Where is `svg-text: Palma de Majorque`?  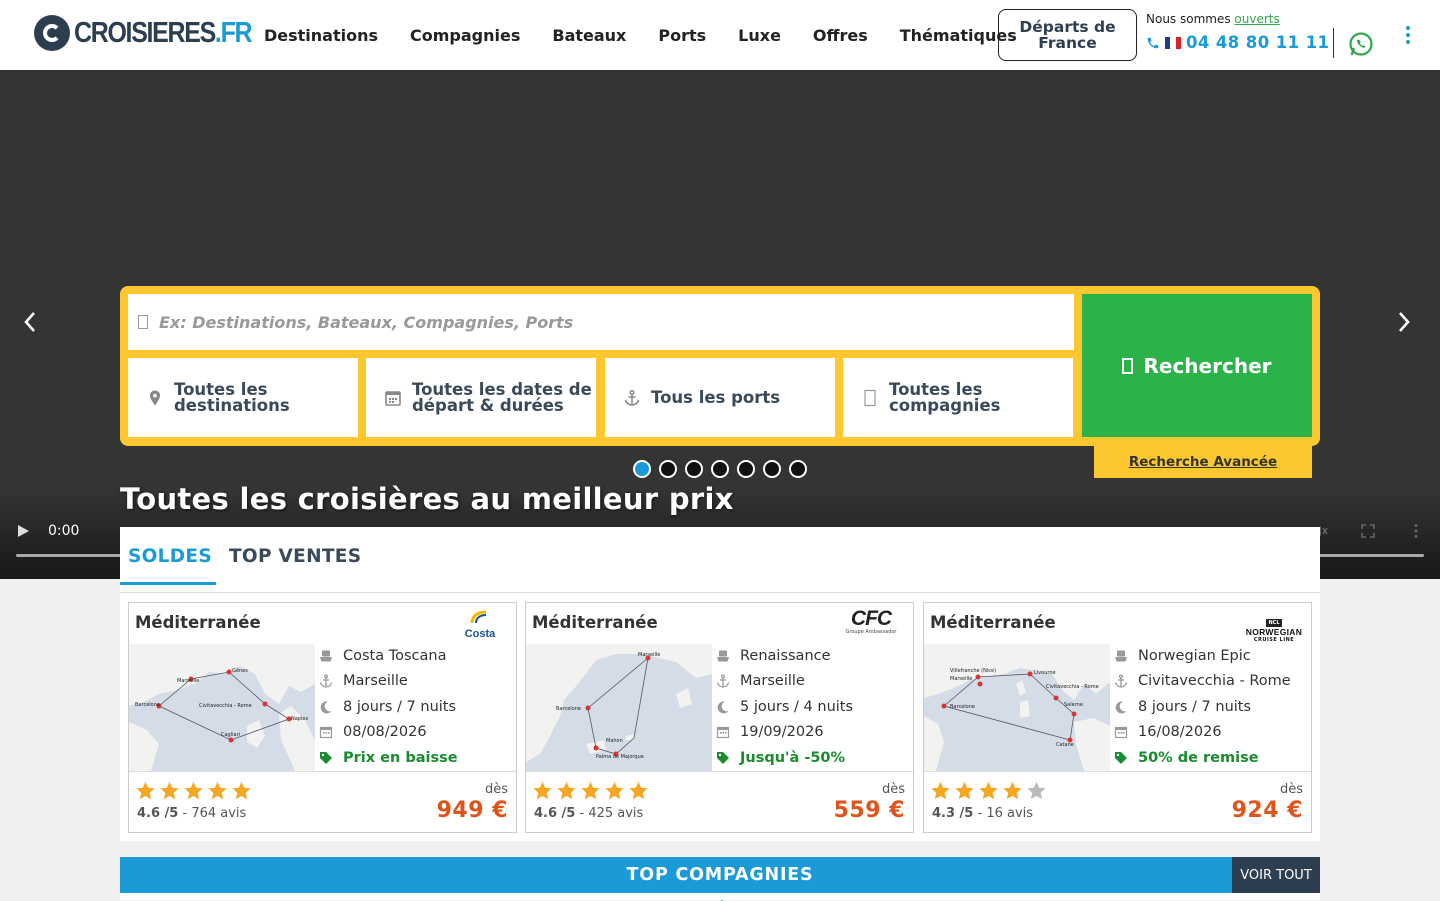
svg-text: Palma de Majorque is located at coordinates (620, 757).